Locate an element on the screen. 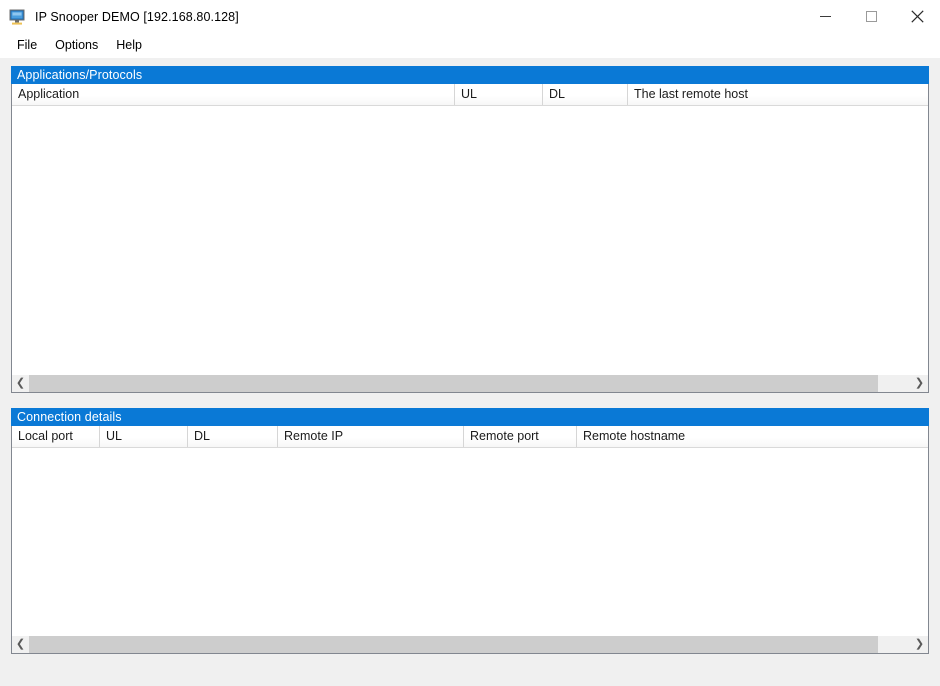 The width and height of the screenshot is (940, 686). maximize-button is located at coordinates (871, 16).